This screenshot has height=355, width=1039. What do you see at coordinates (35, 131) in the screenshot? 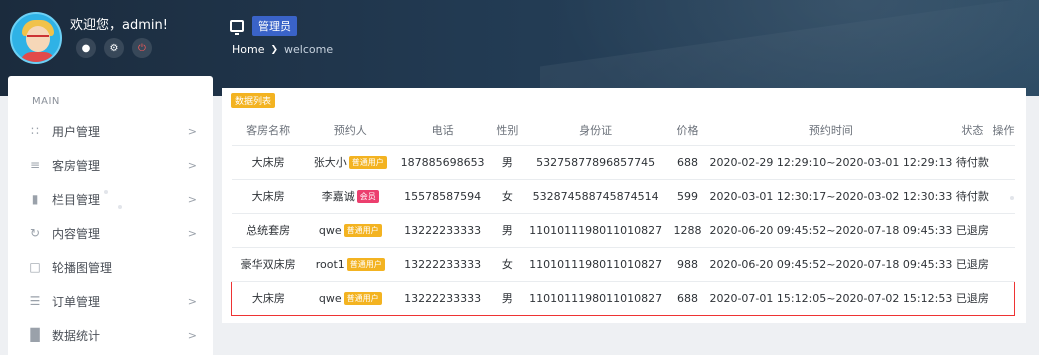
I see `grid-icon: ∷` at bounding box center [35, 131].